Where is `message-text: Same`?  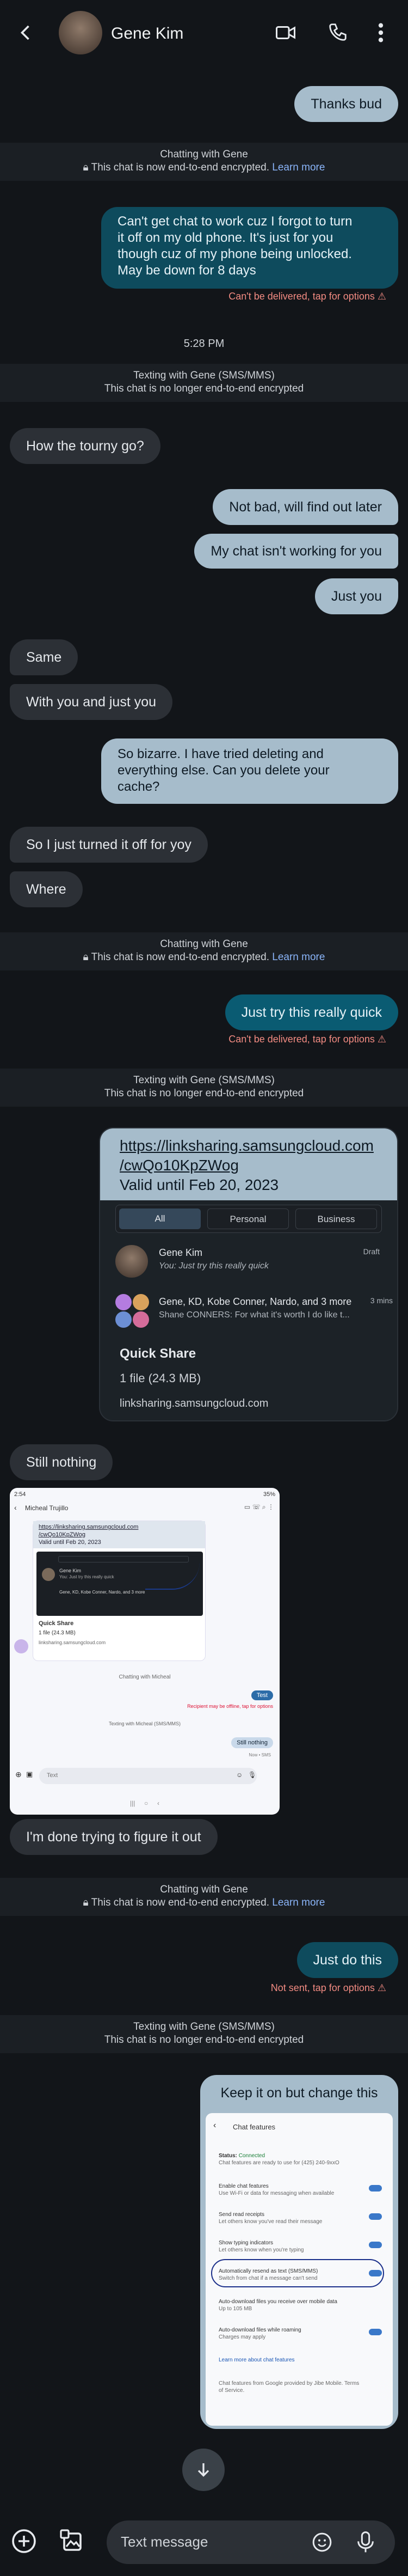 message-text: Same is located at coordinates (44, 657).